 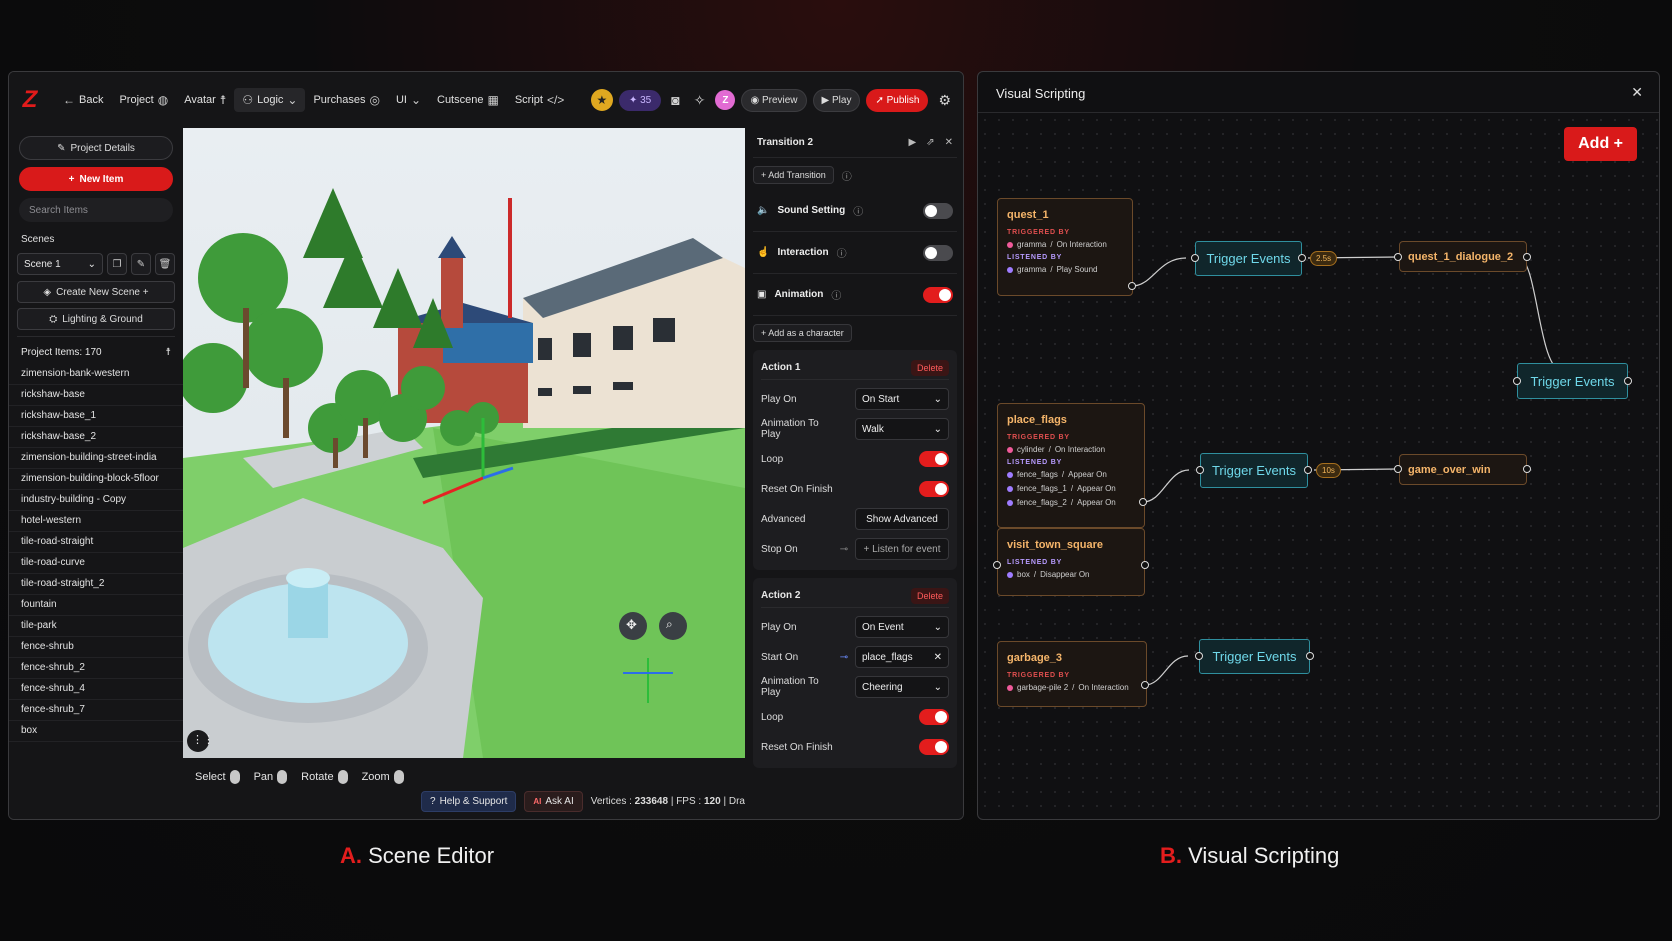 What do you see at coordinates (96, 479) in the screenshot?
I see `list-item: zimension-building-block-5floor` at bounding box center [96, 479].